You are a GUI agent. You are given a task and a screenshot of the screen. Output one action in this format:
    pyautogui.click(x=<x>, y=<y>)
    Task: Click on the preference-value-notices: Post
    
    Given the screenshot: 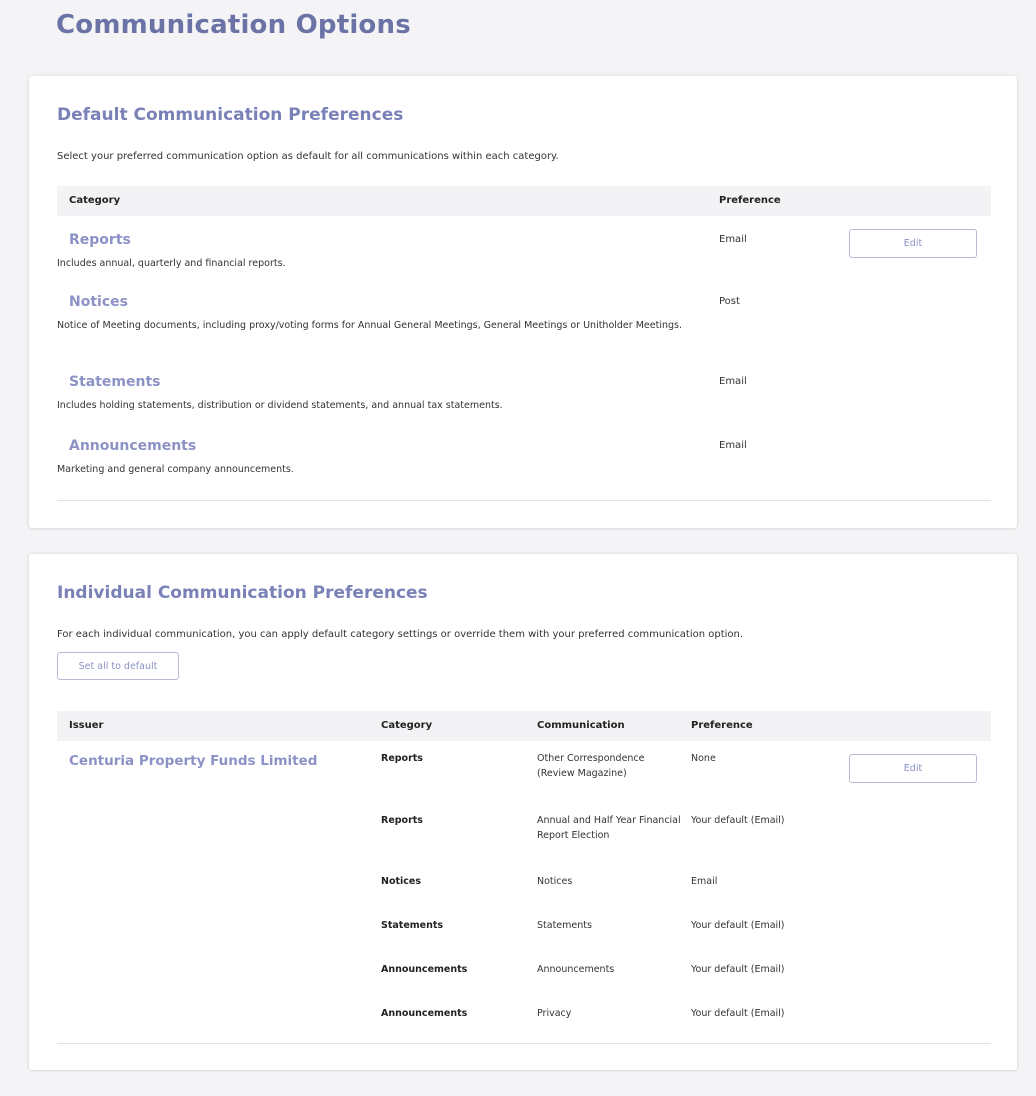 What is the action you would take?
    pyautogui.click(x=729, y=301)
    